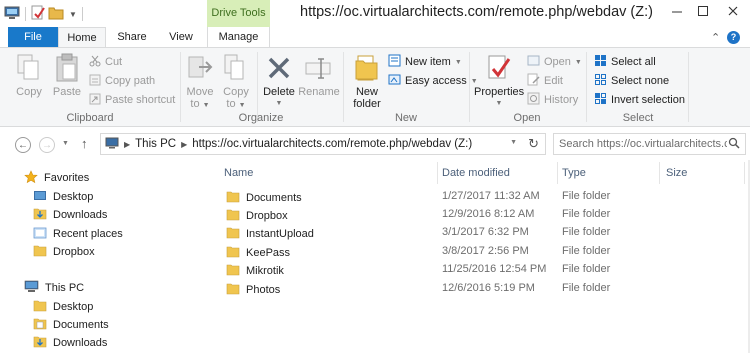 The height and width of the screenshot is (353, 750). What do you see at coordinates (33, 37) in the screenshot?
I see `tab-file: File` at bounding box center [33, 37].